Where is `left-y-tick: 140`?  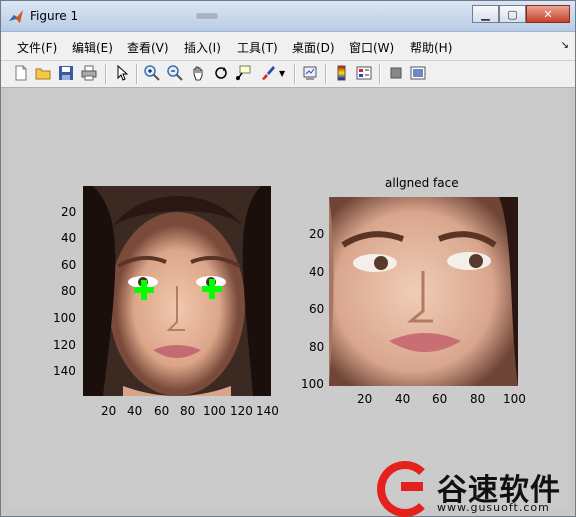
left-y-tick: 140 is located at coordinates (64, 371).